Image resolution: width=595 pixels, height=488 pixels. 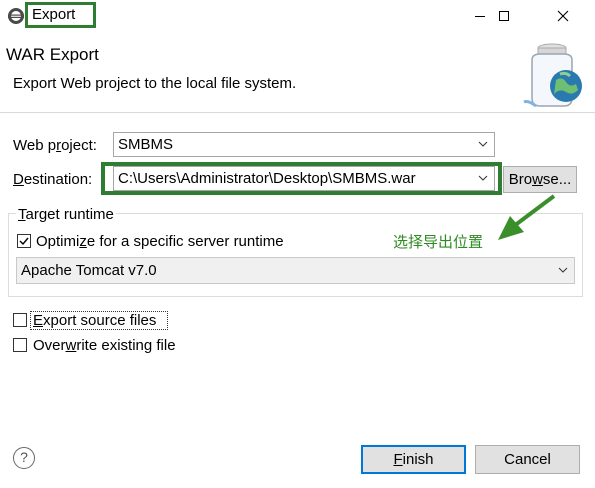 I want to click on eclipse-icon, so click(x=16, y=16).